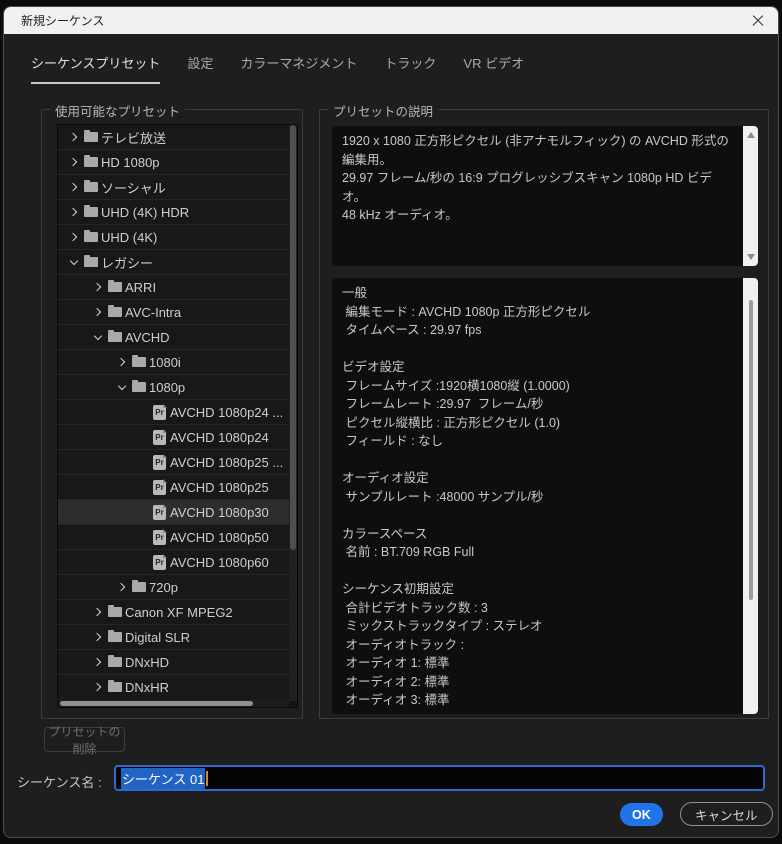 The image size is (782, 844). Describe the element at coordinates (412, 330) in the screenshot. I see `details-line: タイムベース : 29.97 fps` at that location.